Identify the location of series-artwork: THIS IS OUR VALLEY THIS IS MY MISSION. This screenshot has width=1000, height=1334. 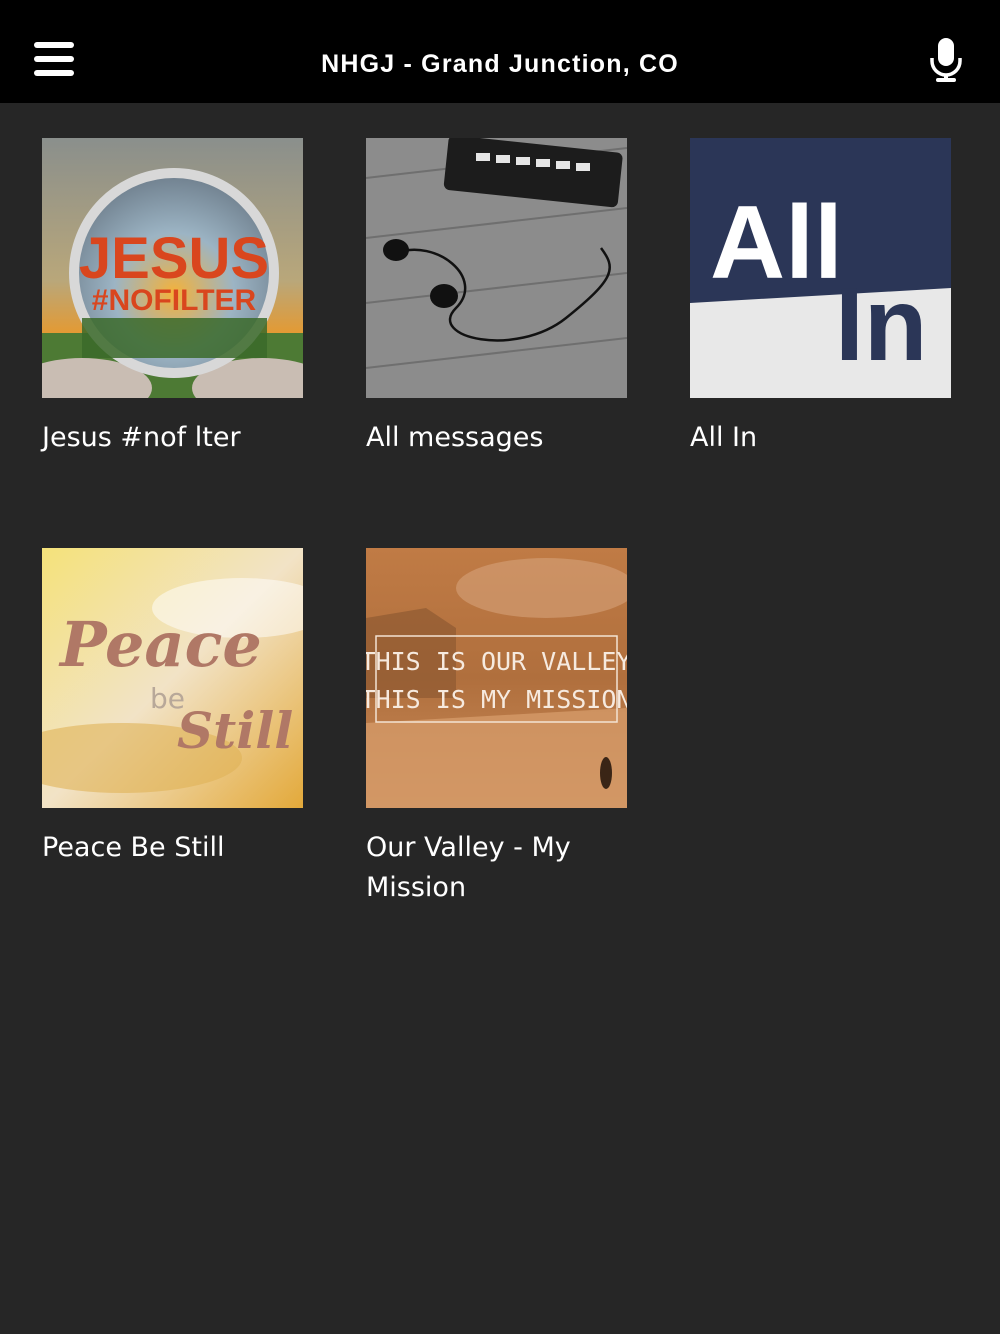
(496, 678).